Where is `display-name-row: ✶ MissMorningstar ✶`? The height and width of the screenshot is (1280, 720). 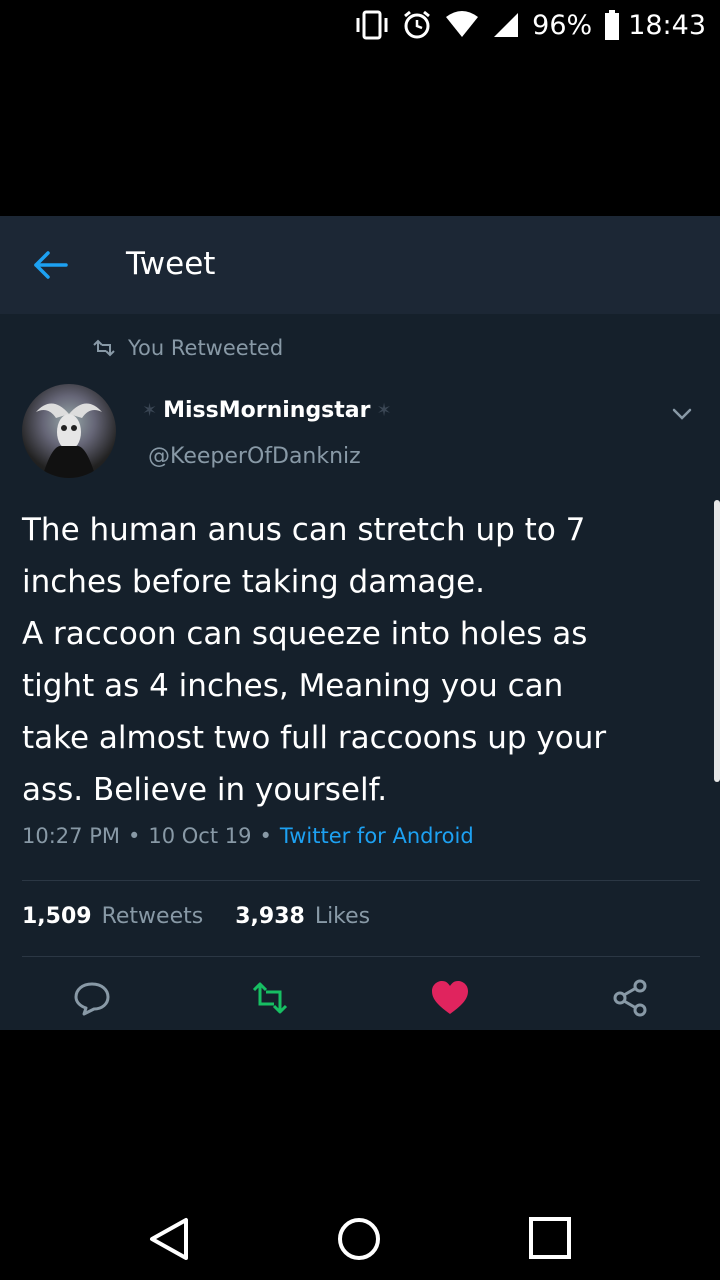
display-name-row: ✶ MissMorningstar ✶ is located at coordinates (267, 410).